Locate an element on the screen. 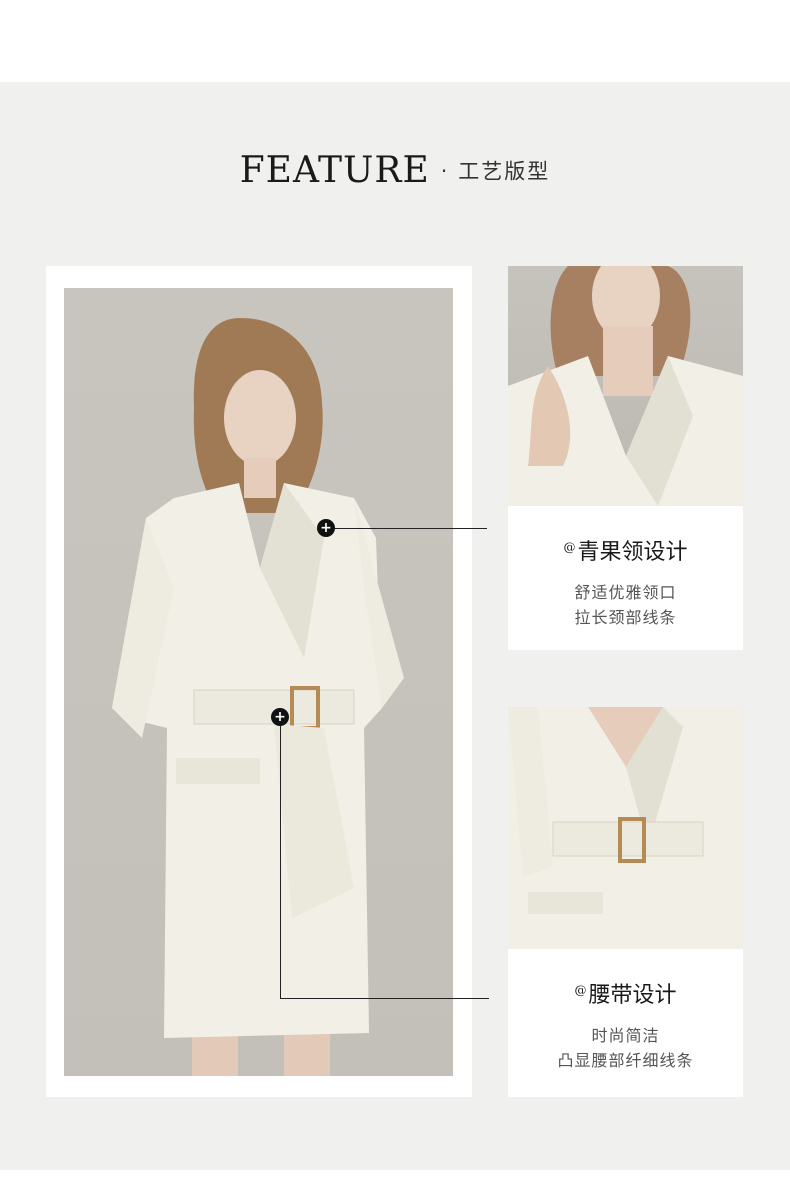  belt-feature-card: @腰带设计 时尚简洁 凸显腰部纤细线条 is located at coordinates (625, 1023).